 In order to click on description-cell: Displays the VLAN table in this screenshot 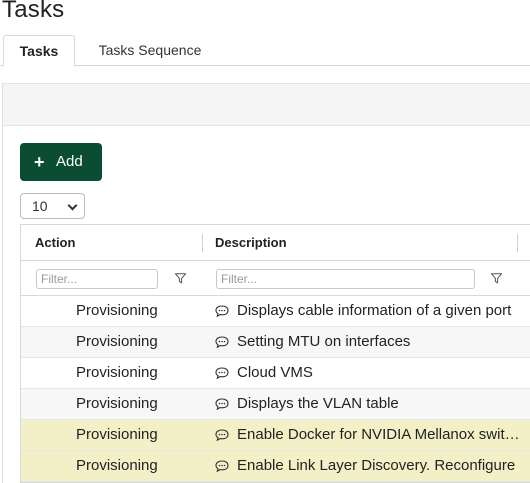, I will do `click(318, 403)`.